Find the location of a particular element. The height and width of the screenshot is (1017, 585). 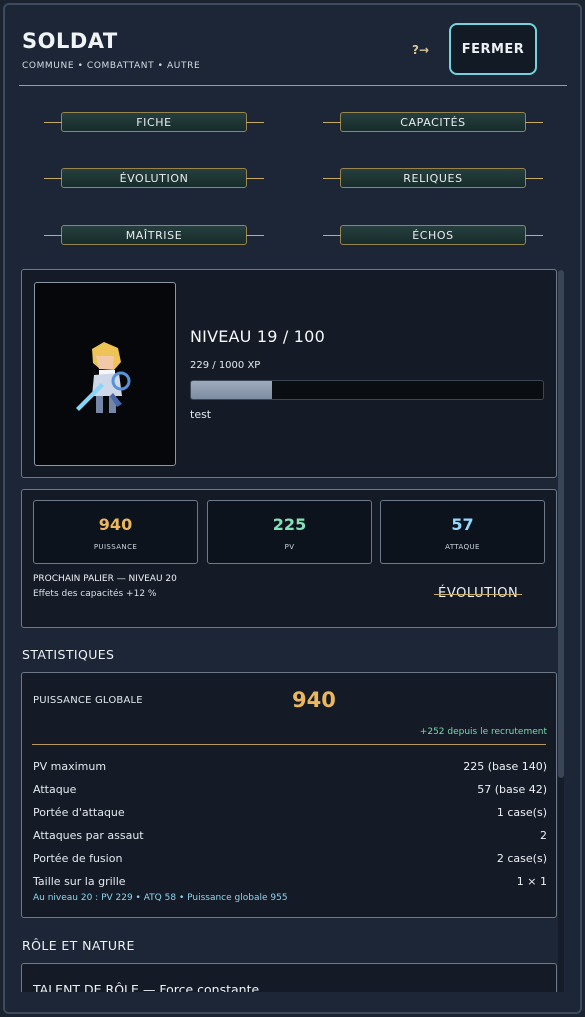

stat-row-value: 2 is located at coordinates (543, 835).